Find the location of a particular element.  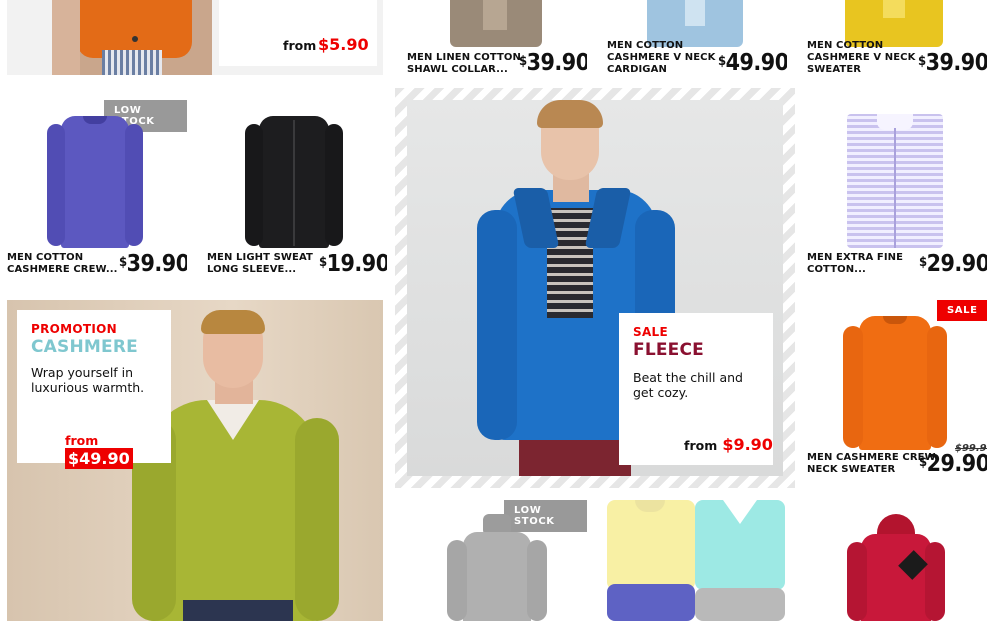

product-tile: MEN COTTON CASHMERE V NECK CARDIGAN $49.90 is located at coordinates (696, 40).